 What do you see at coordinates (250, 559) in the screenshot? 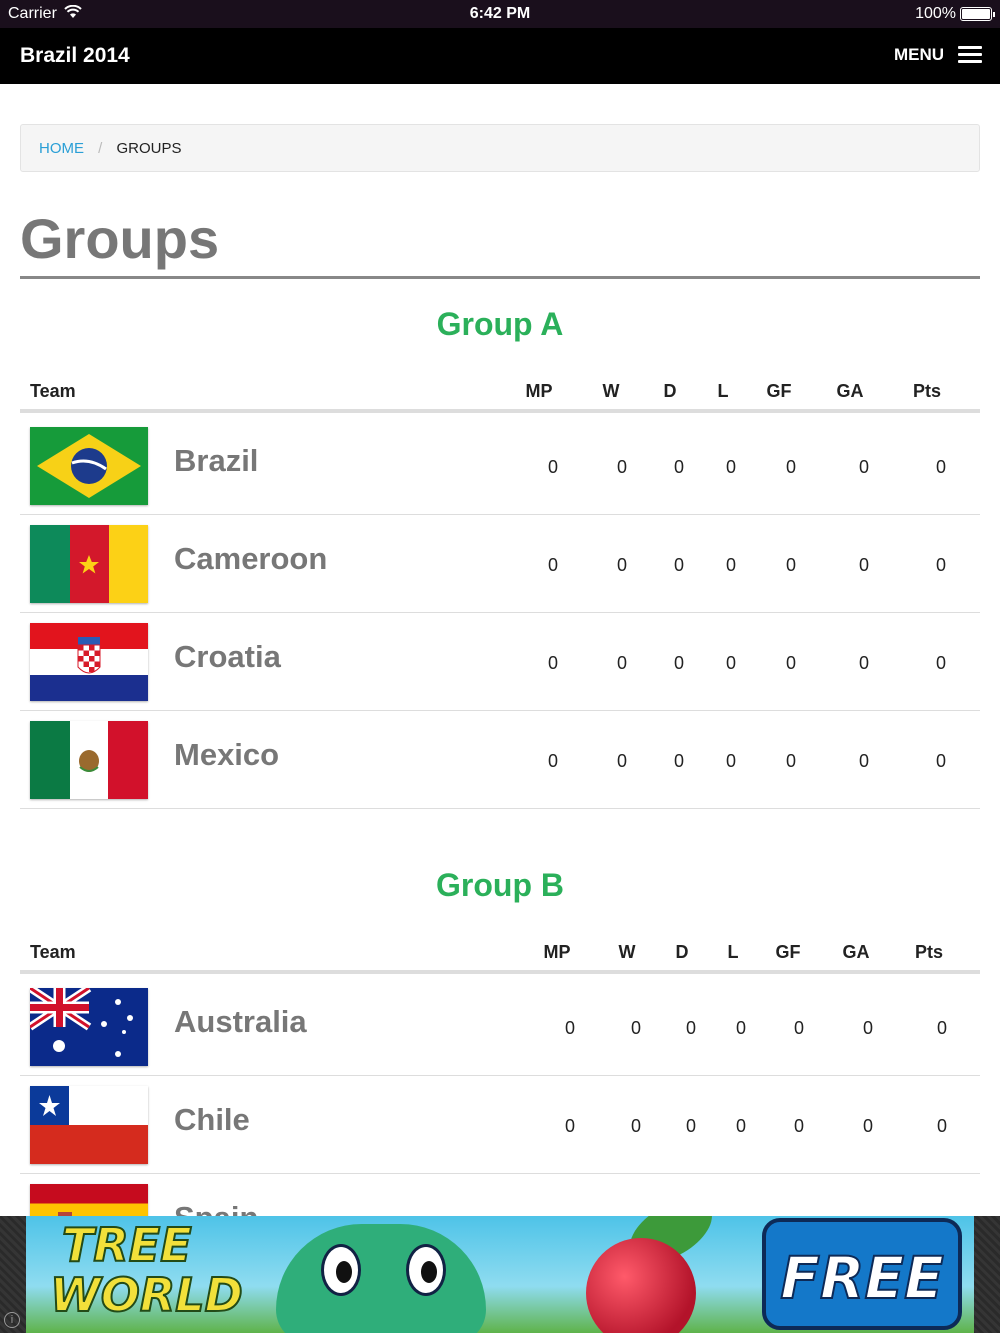
I see `team-name: Cameroon` at bounding box center [250, 559].